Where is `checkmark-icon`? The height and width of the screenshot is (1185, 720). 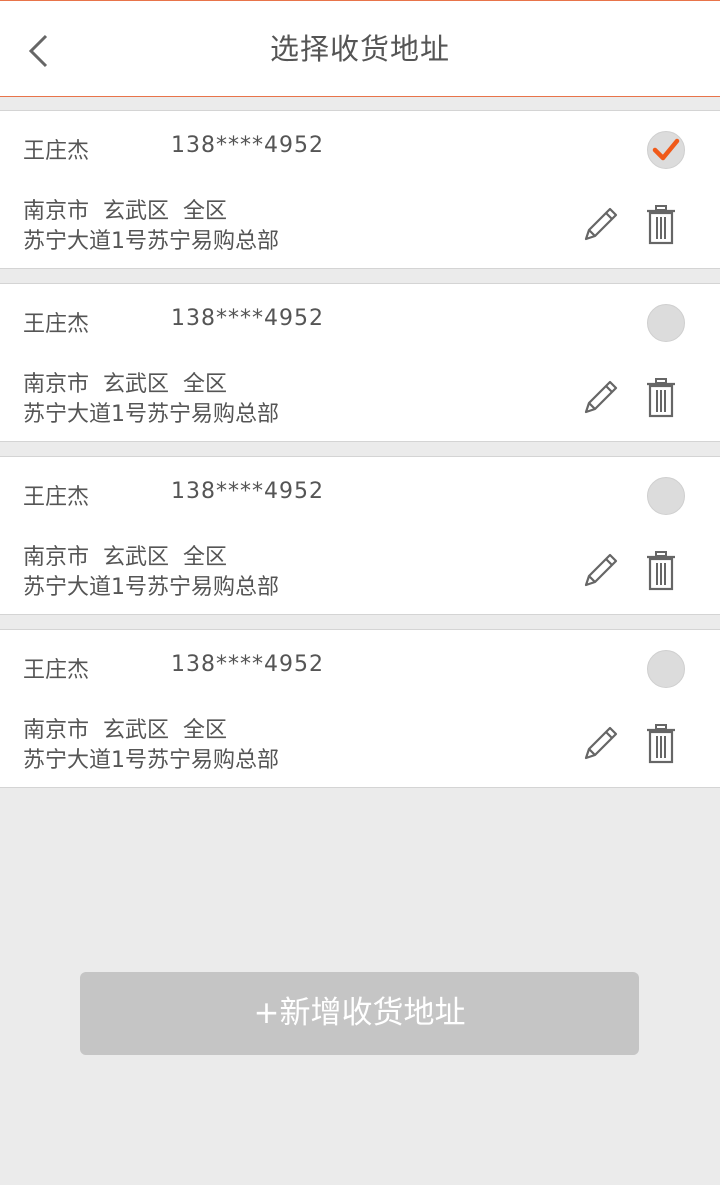 checkmark-icon is located at coordinates (666, 149).